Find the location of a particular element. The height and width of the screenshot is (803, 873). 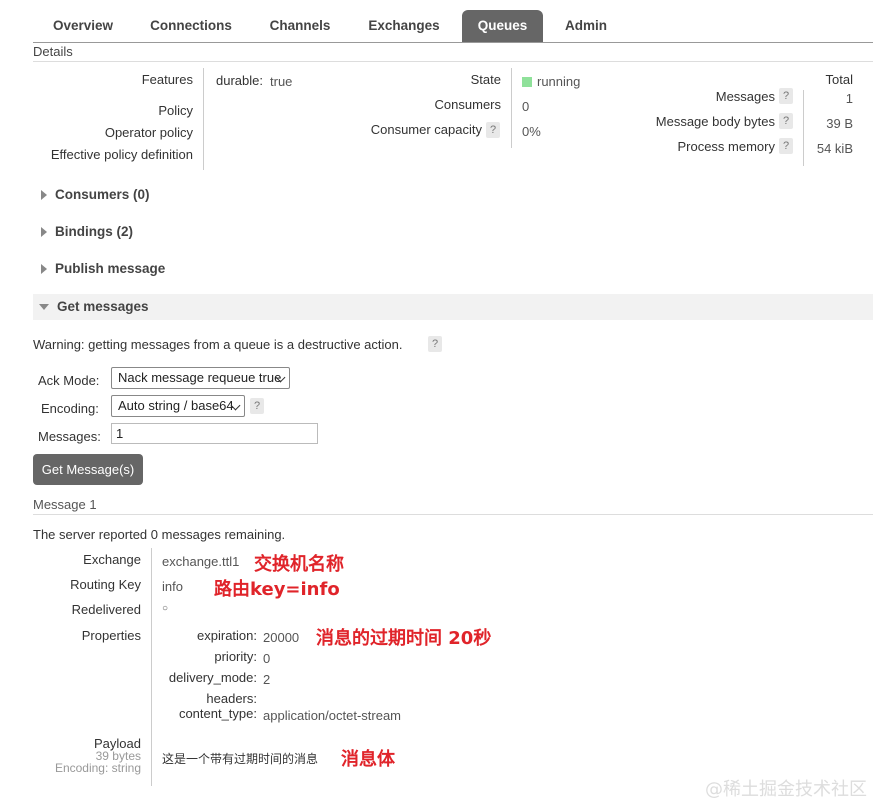

features-key: durable: is located at coordinates (239, 80).